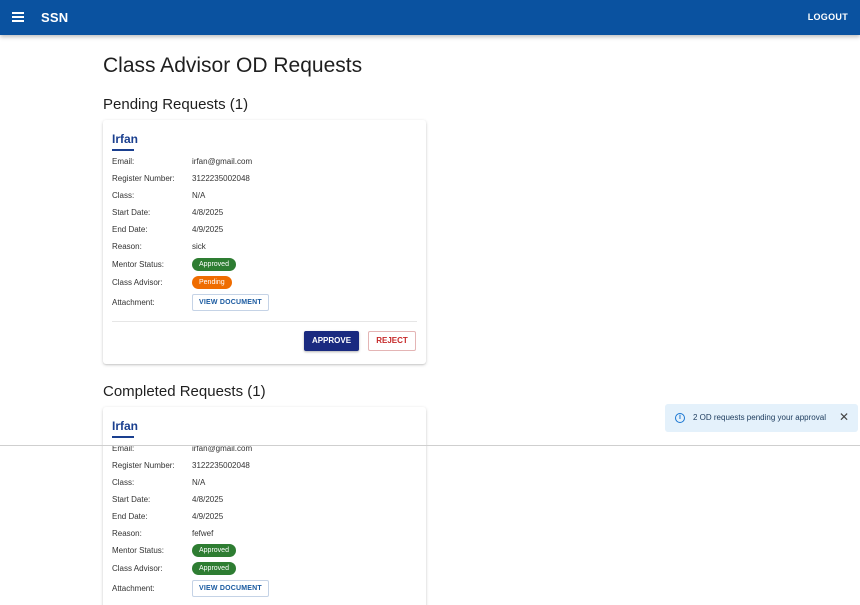 The height and width of the screenshot is (605, 860). What do you see at coordinates (18, 17) in the screenshot?
I see `menu-icon` at bounding box center [18, 17].